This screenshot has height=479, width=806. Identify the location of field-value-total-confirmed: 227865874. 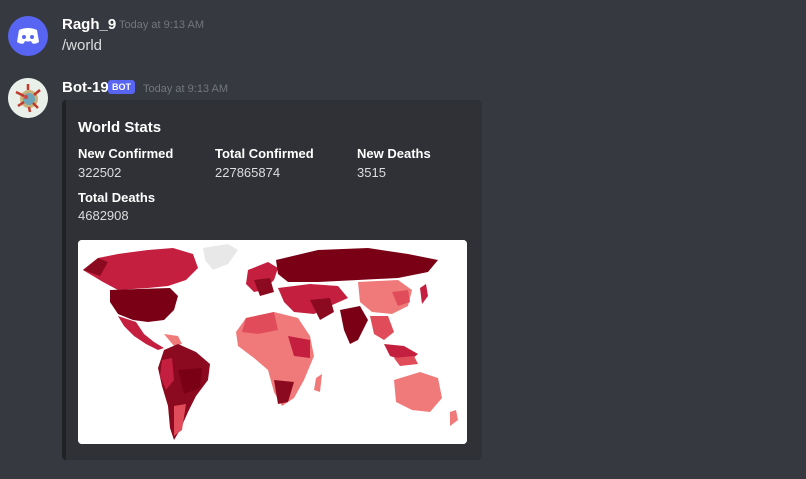
(248, 172).